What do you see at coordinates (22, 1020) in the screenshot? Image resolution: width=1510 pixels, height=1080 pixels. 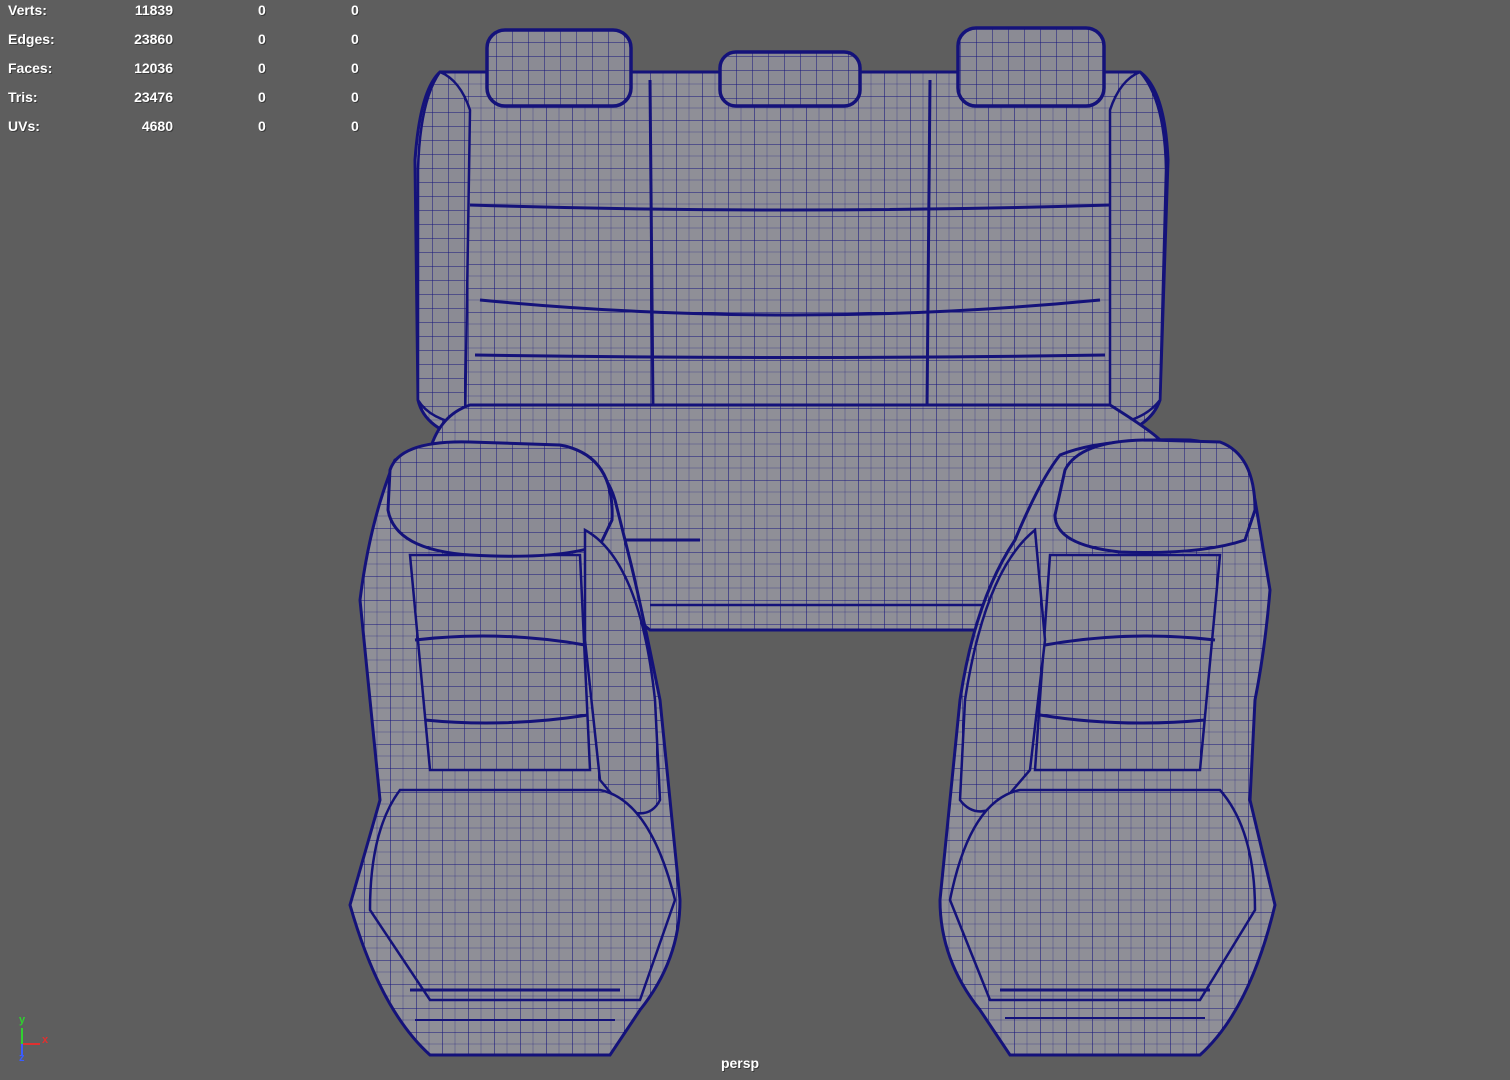 I see `y-axis-label: y` at bounding box center [22, 1020].